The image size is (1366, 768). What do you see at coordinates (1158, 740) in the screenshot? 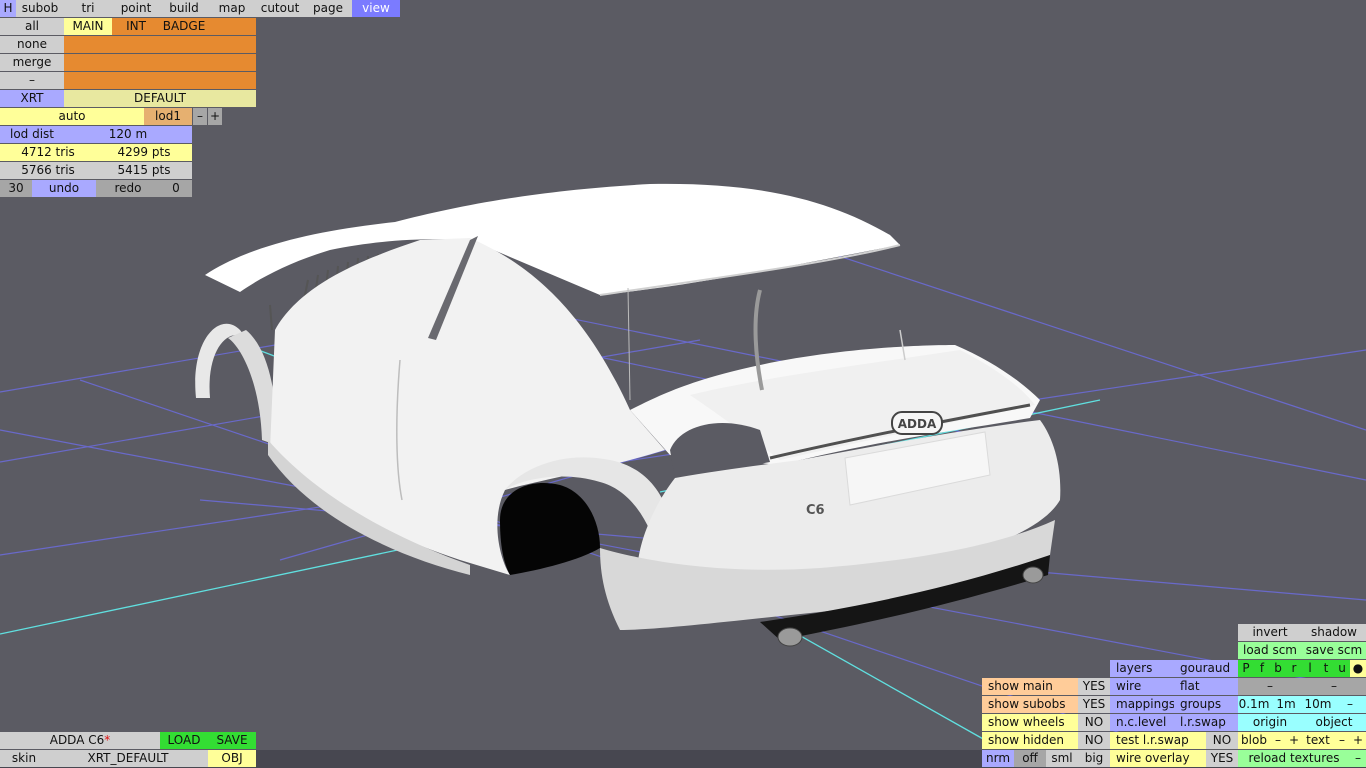
I see `test-lr-swap-label: test l.r.swap` at bounding box center [1158, 740].